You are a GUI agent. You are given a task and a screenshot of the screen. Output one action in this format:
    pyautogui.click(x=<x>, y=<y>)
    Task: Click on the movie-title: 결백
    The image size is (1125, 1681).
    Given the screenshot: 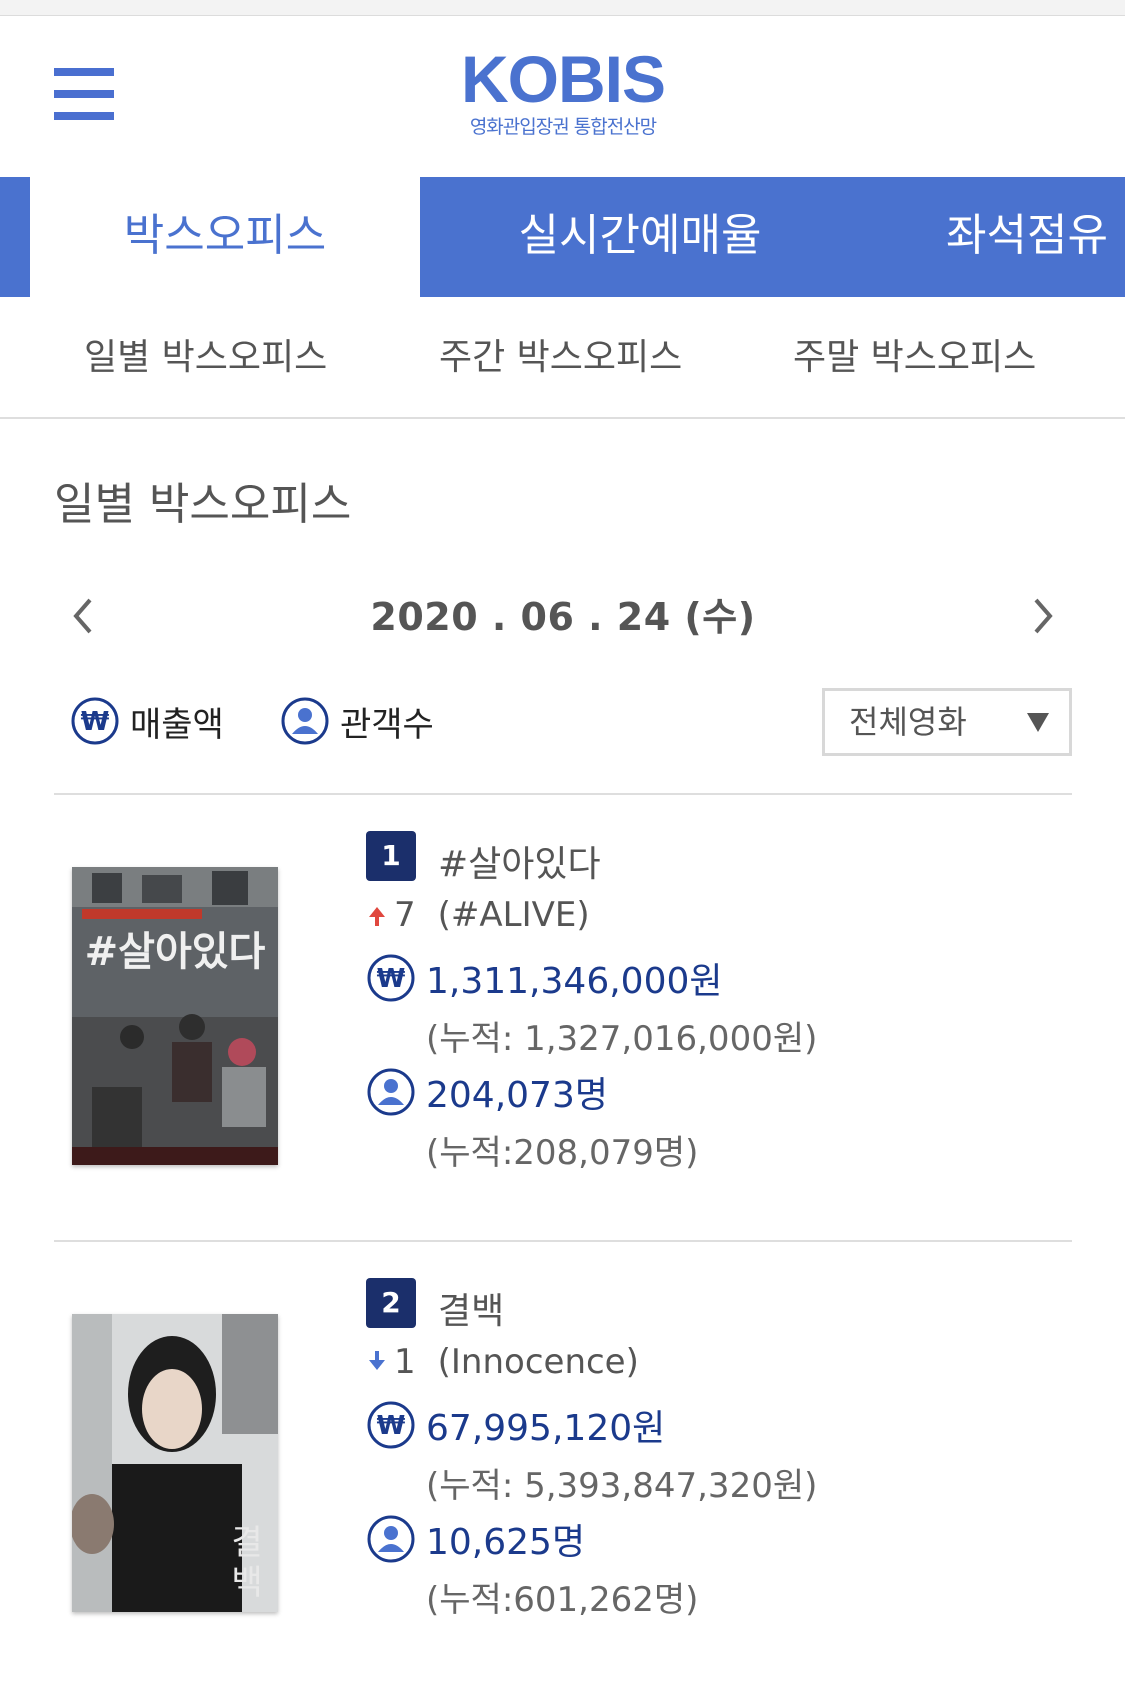 What is the action you would take?
    pyautogui.click(x=471, y=1308)
    